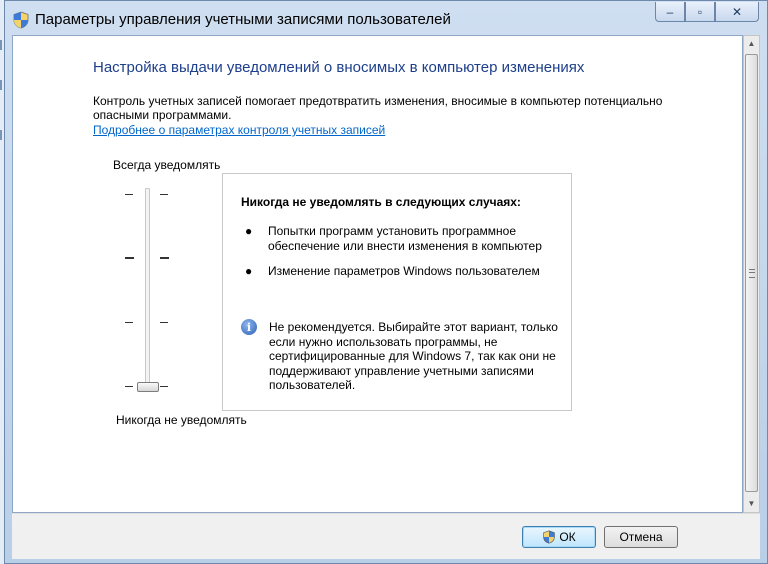 The width and height of the screenshot is (768, 564). Describe the element at coordinates (567, 537) in the screenshot. I see `ok-button-label: ОК` at that location.